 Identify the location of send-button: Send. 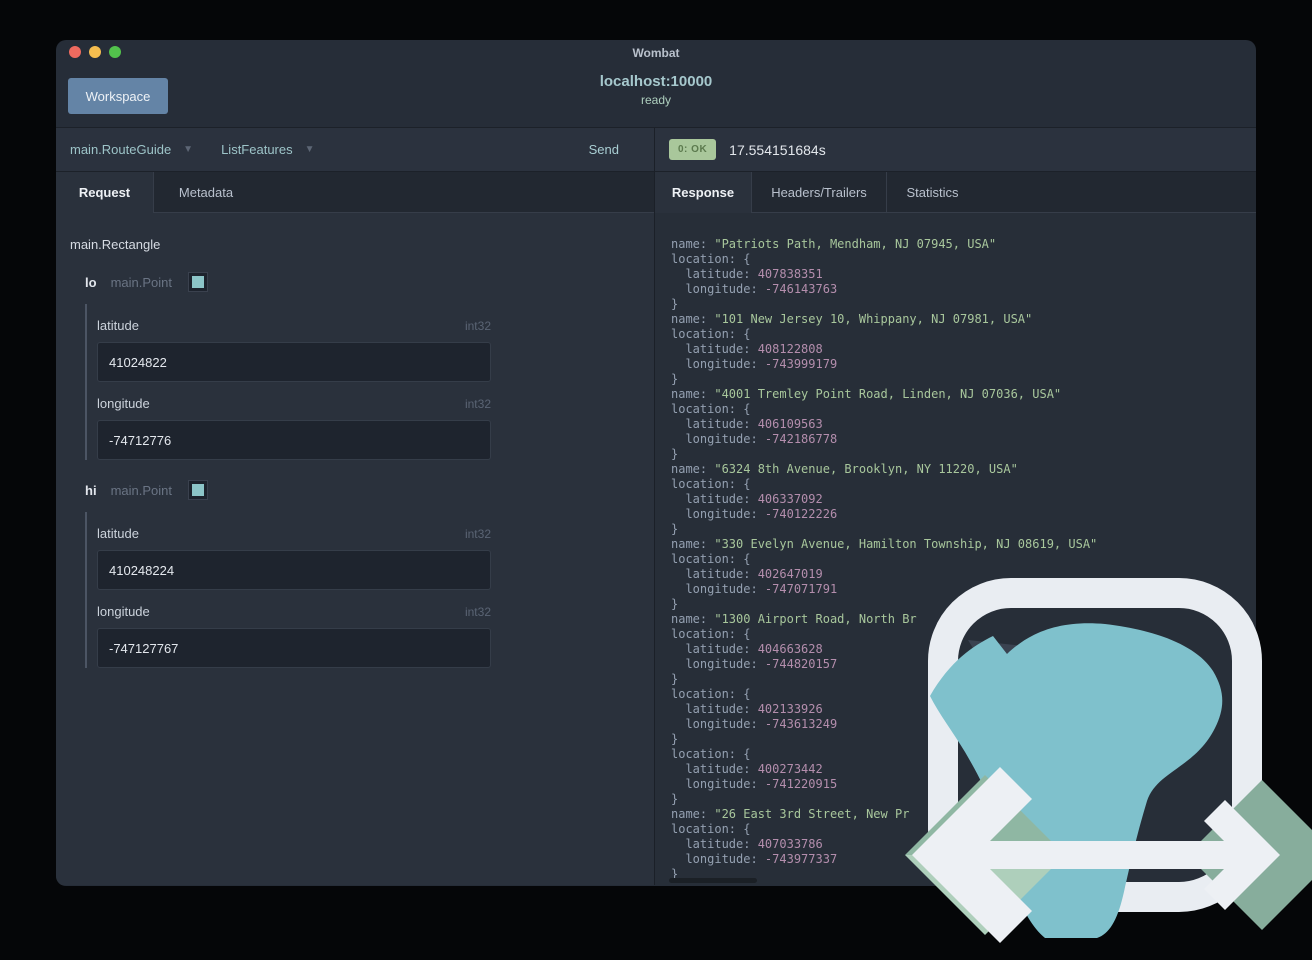
(604, 149).